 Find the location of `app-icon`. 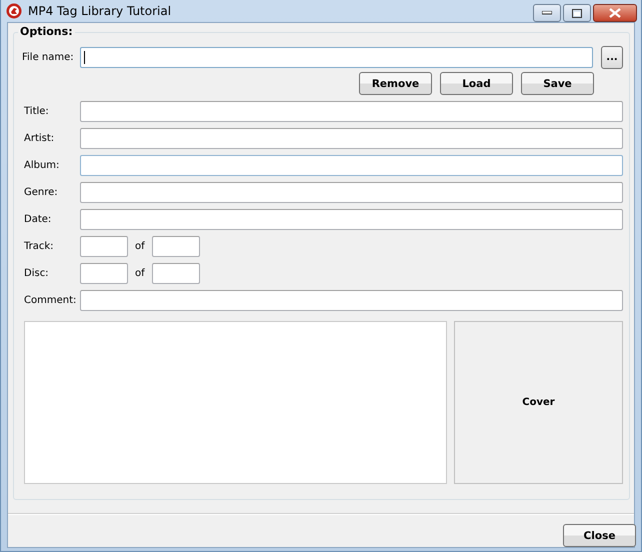

app-icon is located at coordinates (14, 11).